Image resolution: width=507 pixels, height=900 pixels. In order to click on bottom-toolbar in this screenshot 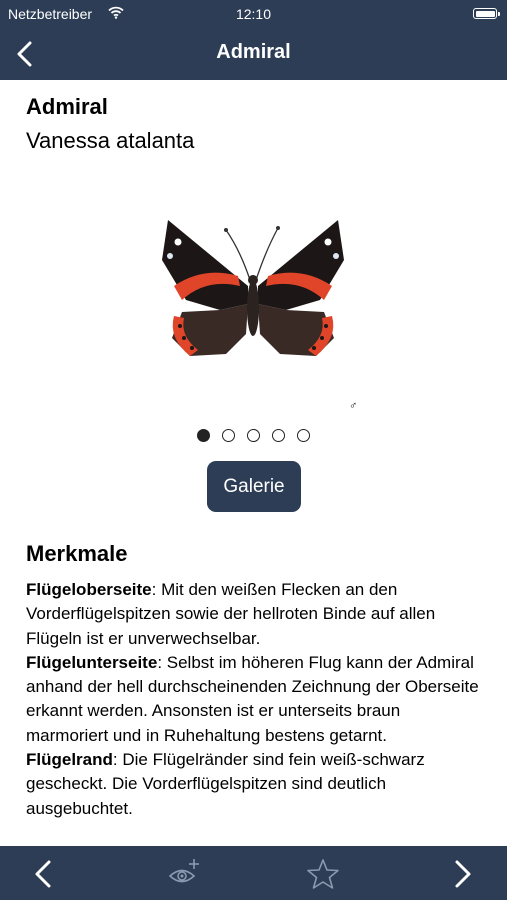, I will do `click(253, 873)`.